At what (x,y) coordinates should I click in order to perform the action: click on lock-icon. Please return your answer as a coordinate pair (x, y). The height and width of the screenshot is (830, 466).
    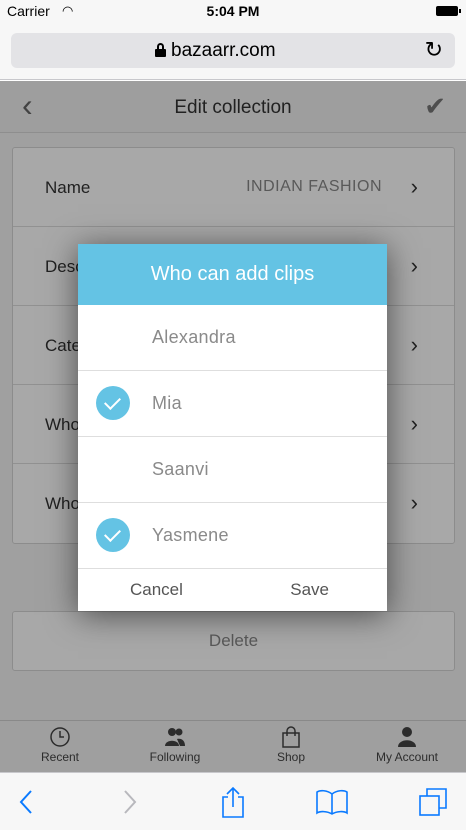
    Looking at the image, I should click on (160, 50).